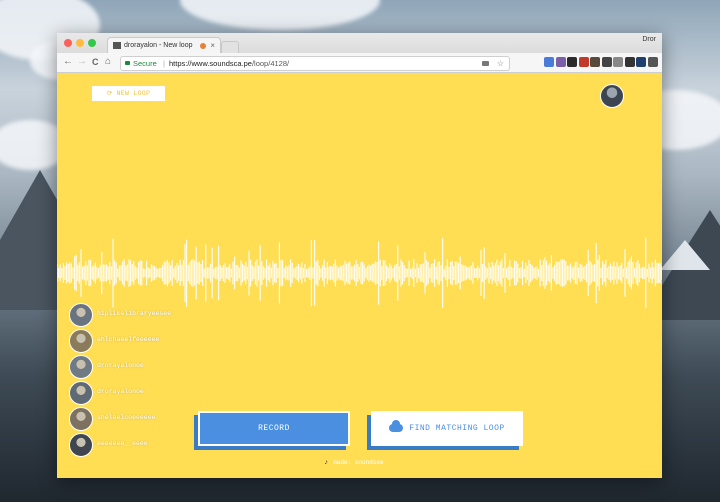  I want to click on refresh-icon: ⟳, so click(109, 93).